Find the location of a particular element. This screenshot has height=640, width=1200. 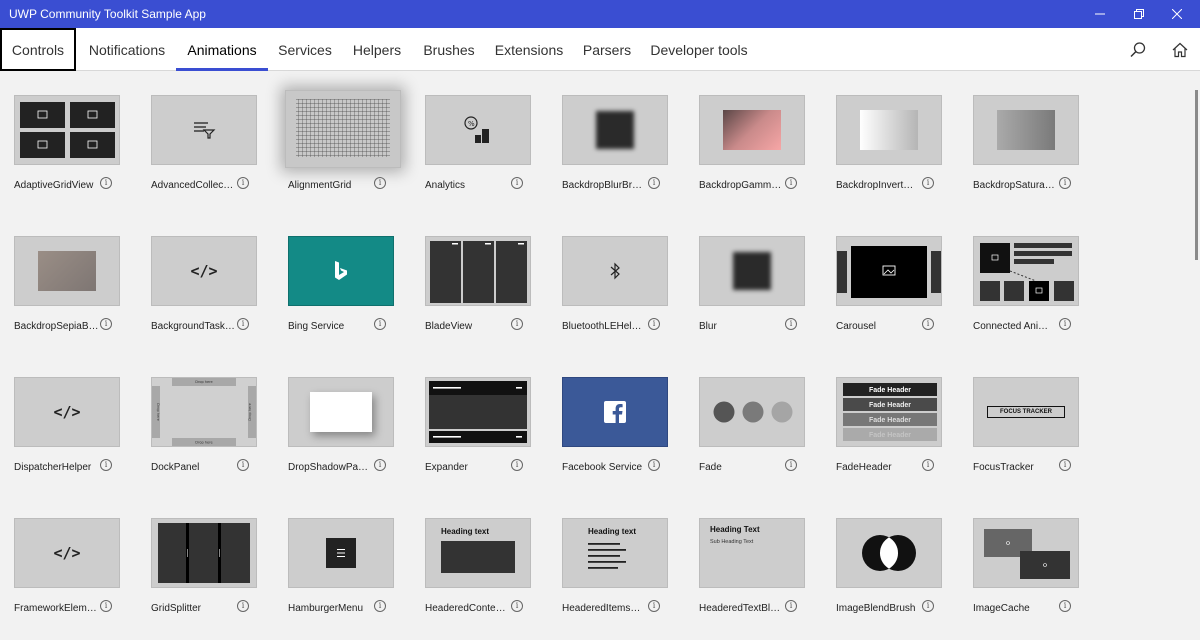

sample-tile-facebookservice: Facebook Service i is located at coordinates (624, 413).